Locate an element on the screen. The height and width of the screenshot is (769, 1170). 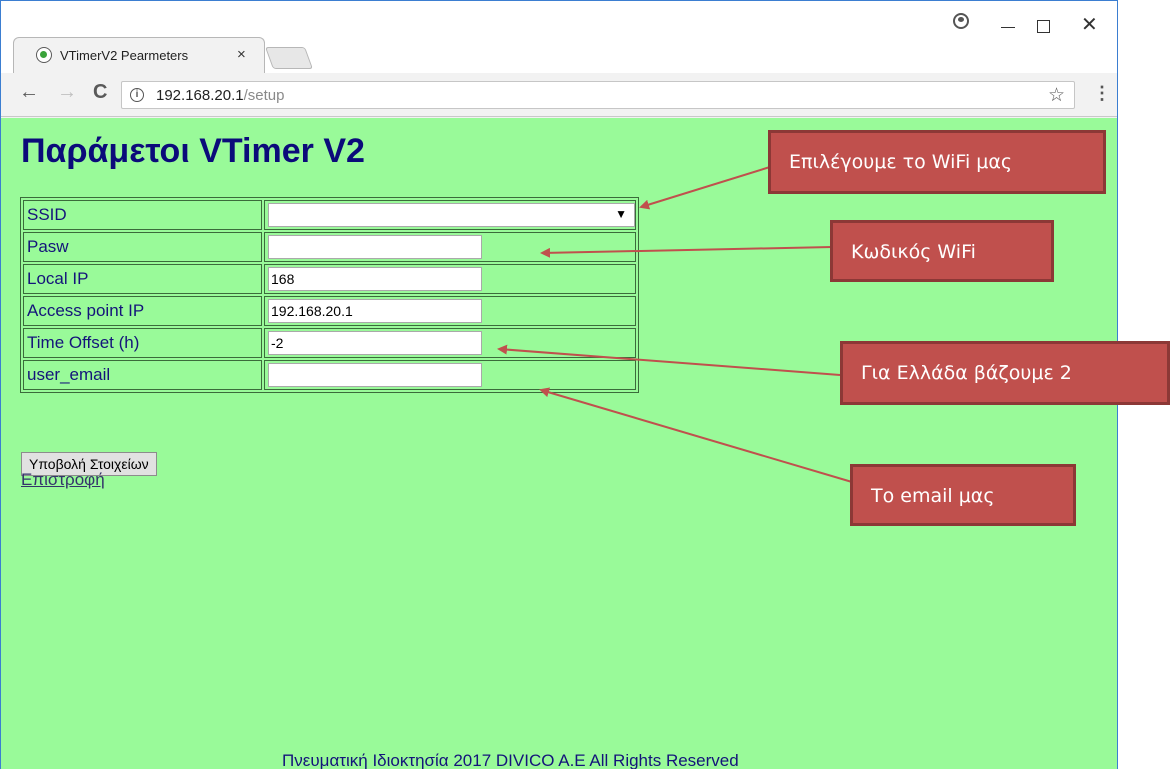
password-callout: Κωδικός WiFi is located at coordinates (942, 251).